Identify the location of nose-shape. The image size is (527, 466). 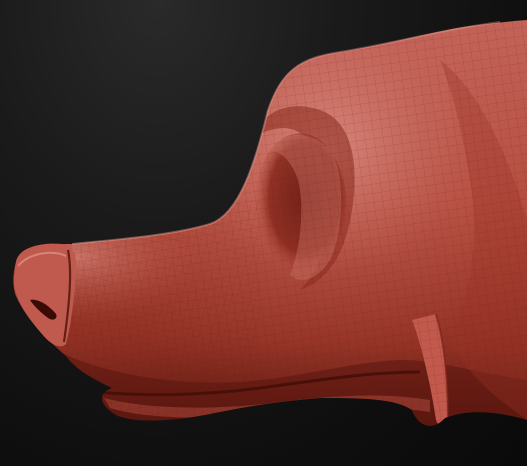
(45, 295).